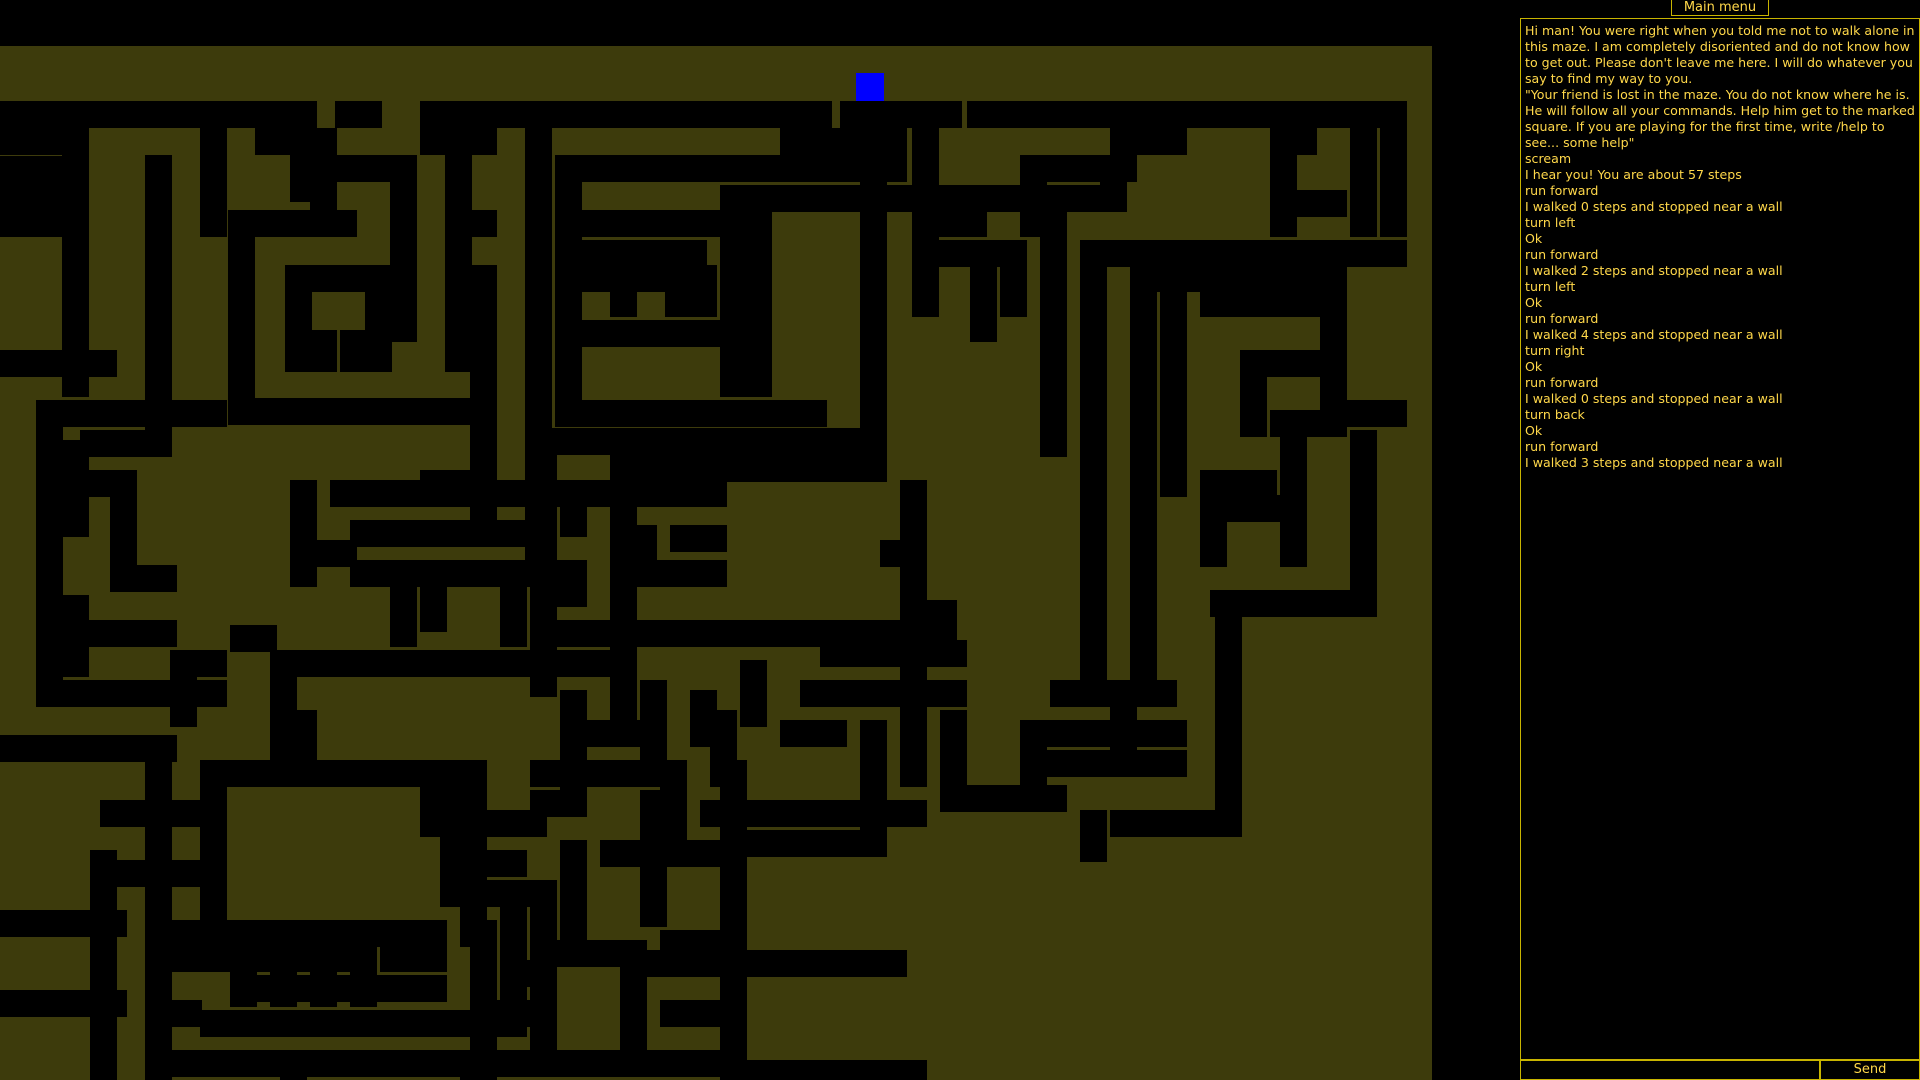 Image resolution: width=1920 pixels, height=1080 pixels. I want to click on command-bar: Send, so click(1720, 1070).